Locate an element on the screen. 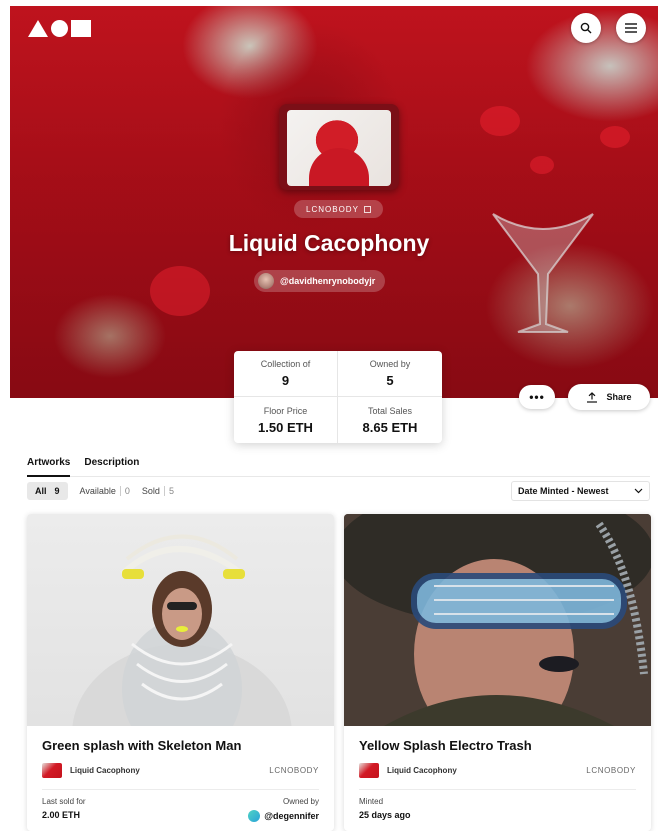 Image resolution: width=658 pixels, height=831 pixels. creator-chip: @davidhenrynobodyjr is located at coordinates (320, 281).